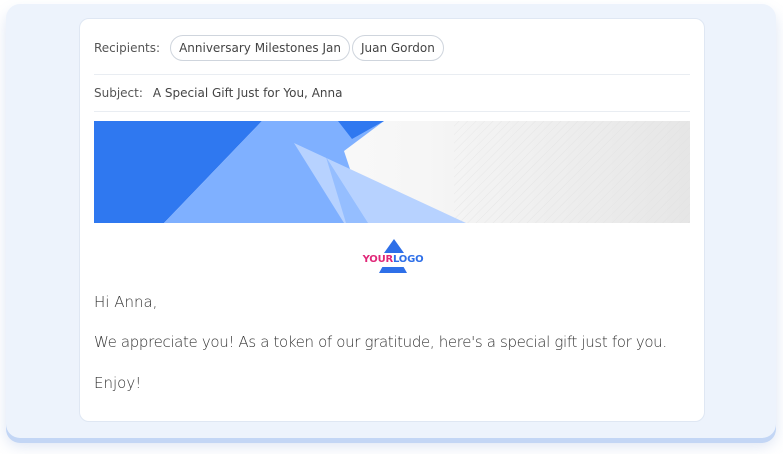 The width and height of the screenshot is (783, 454). I want to click on recipient-chip-list: Anniversary Milestones Jan, so click(260, 48).